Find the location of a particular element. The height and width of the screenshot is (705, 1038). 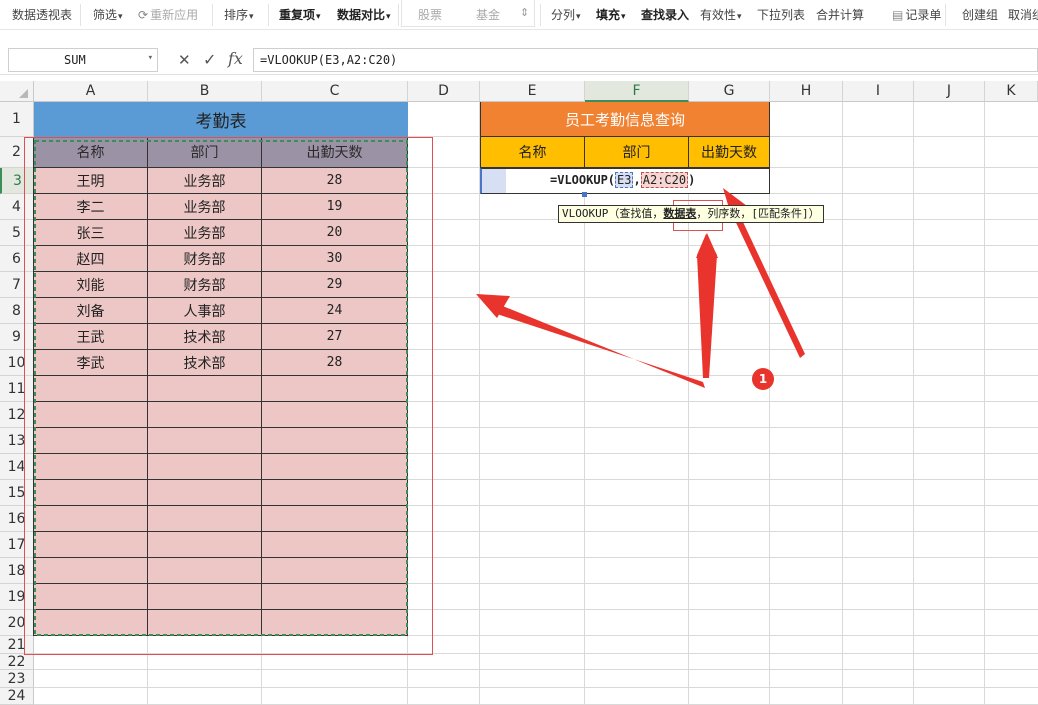

query-header-cell-text: 名称 is located at coordinates (532, 153).